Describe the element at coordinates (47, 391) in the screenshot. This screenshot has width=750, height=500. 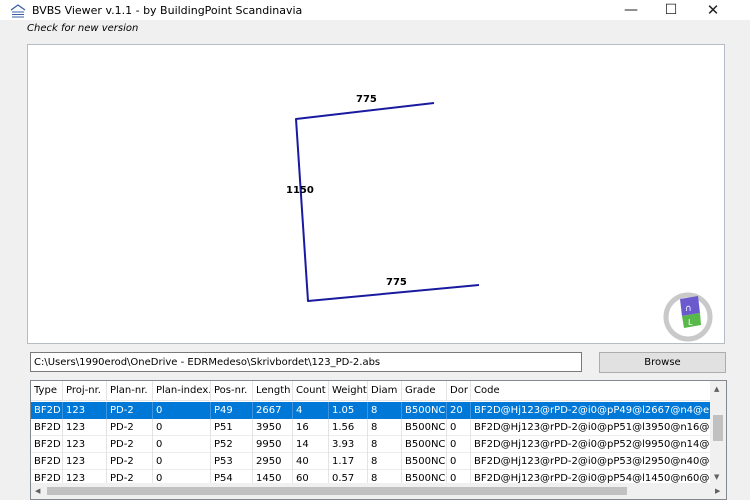
I see `column-header: Type` at that location.